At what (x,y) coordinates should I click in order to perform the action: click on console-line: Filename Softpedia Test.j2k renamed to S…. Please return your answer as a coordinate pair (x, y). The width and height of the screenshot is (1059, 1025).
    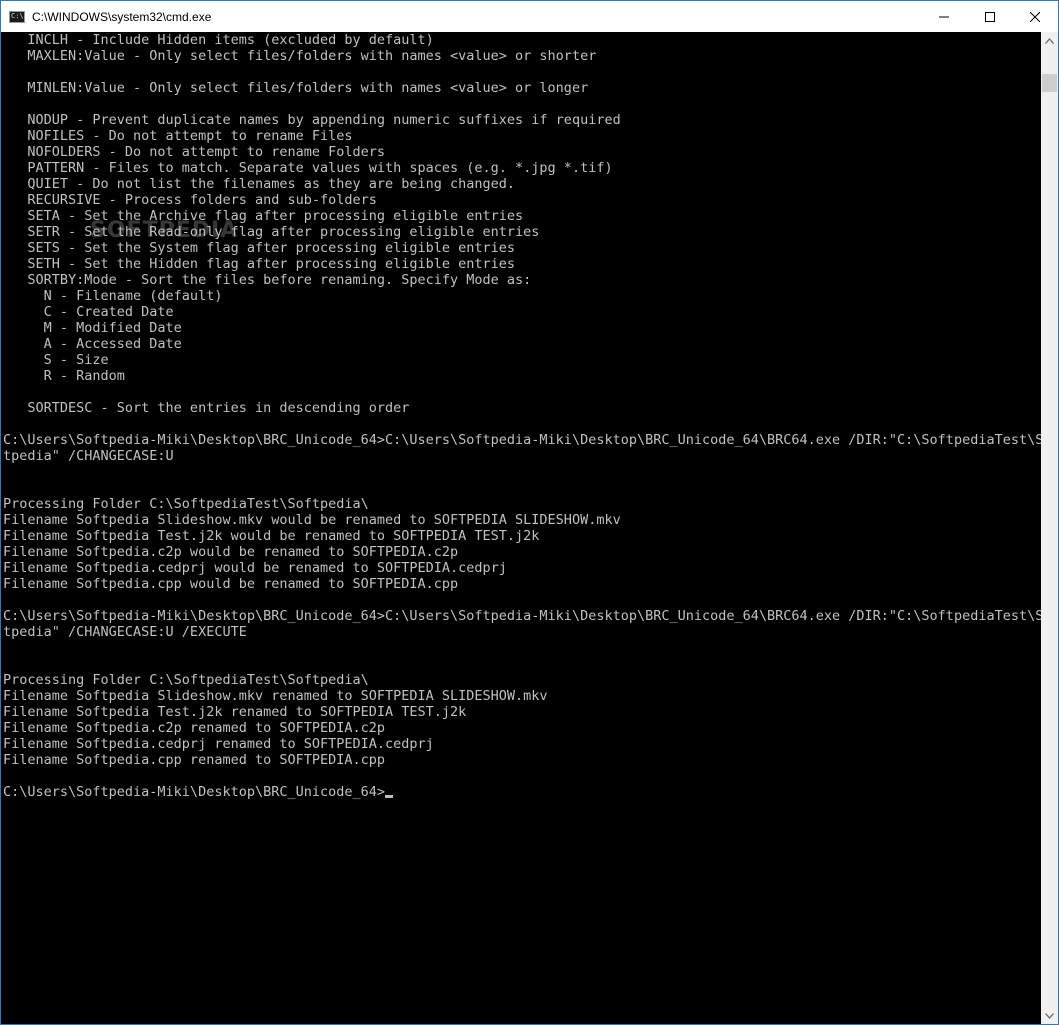
    Looking at the image, I should click on (235, 712).